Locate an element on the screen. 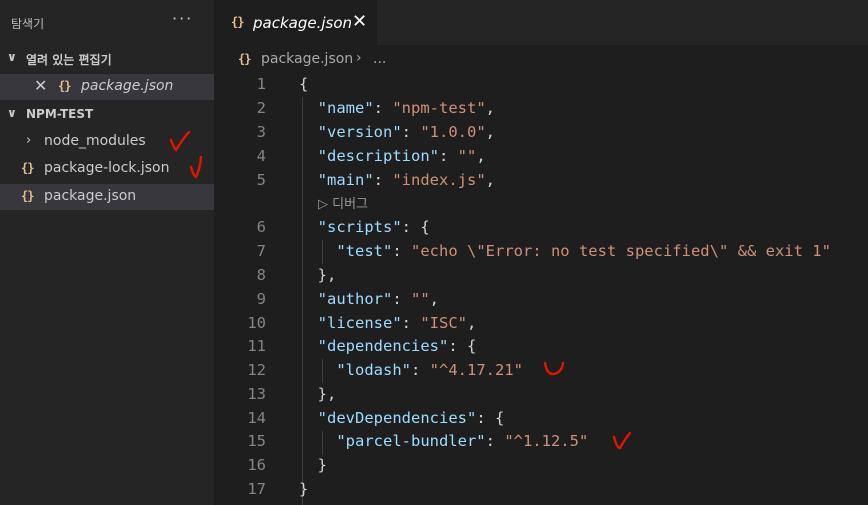 The width and height of the screenshot is (868, 505). line-number: 14 is located at coordinates (256, 418).